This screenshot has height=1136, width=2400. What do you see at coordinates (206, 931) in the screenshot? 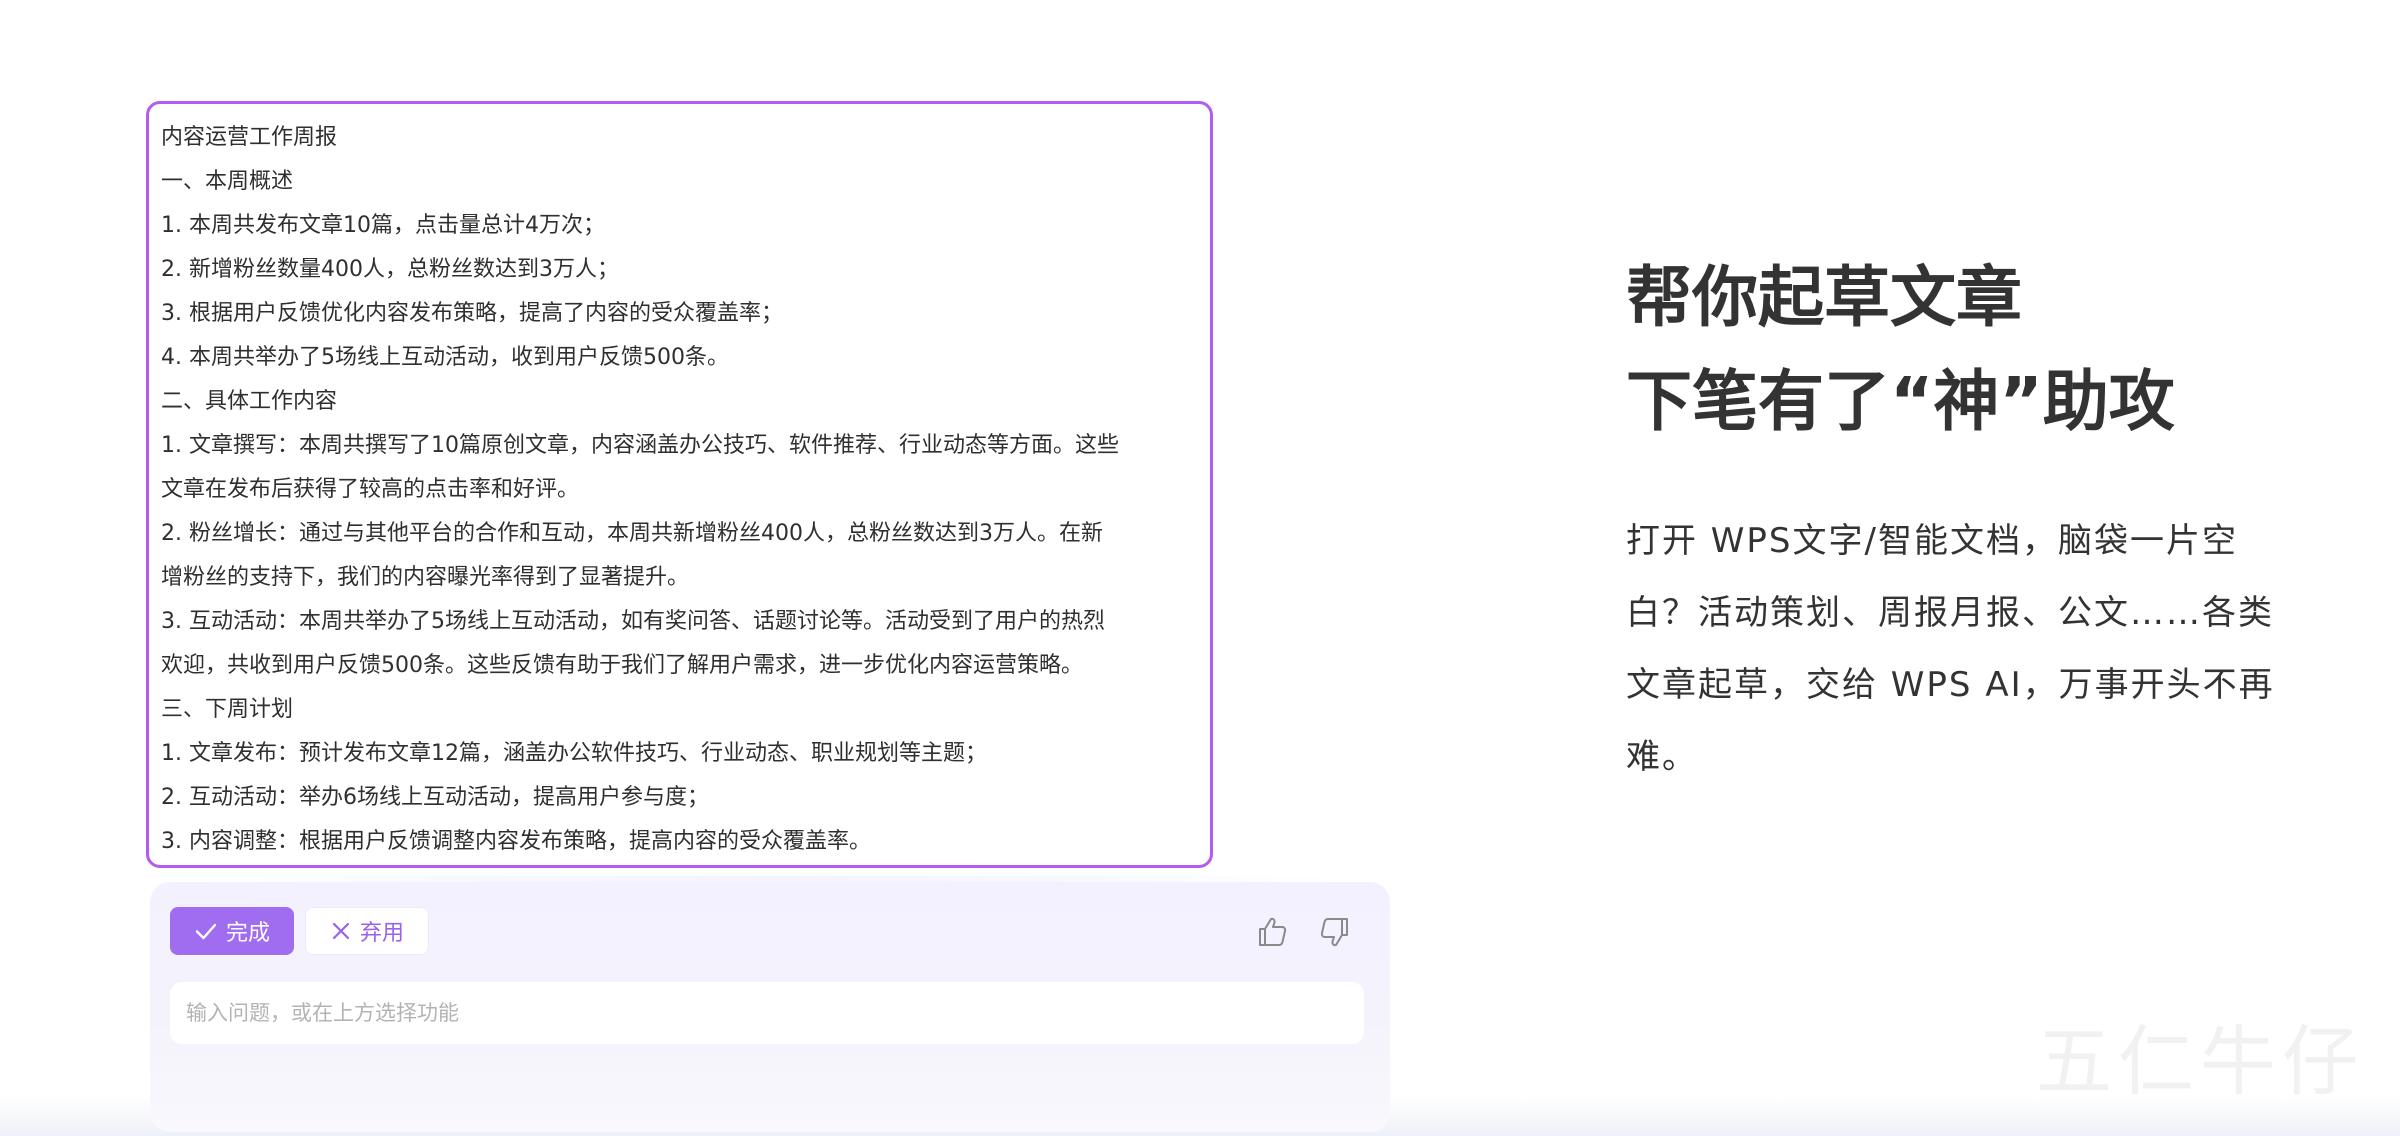
I see `check-icon` at bounding box center [206, 931].